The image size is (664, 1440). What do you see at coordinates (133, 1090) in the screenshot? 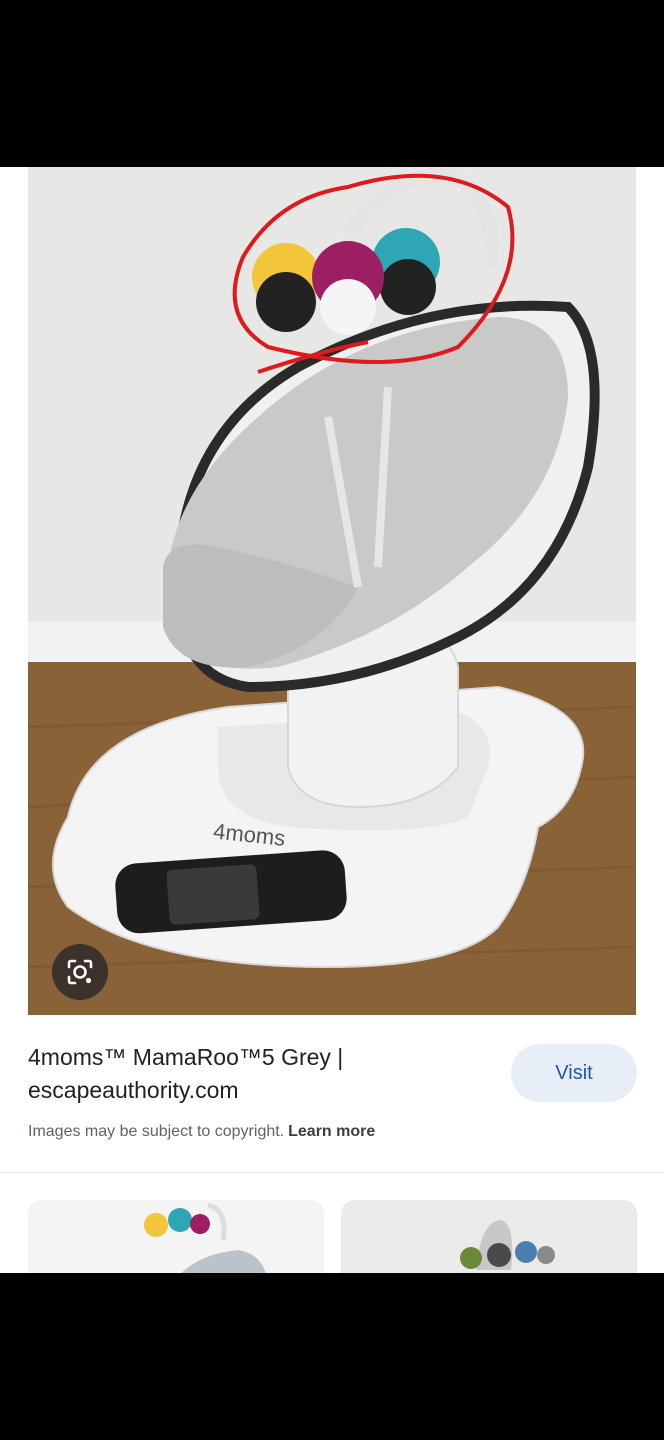
I see `result-source-domain: escapeauthority.com` at bounding box center [133, 1090].